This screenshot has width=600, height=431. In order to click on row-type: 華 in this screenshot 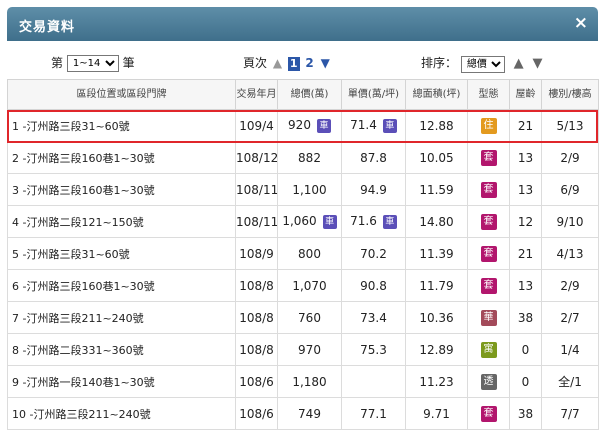, I will do `click(488, 317)`.